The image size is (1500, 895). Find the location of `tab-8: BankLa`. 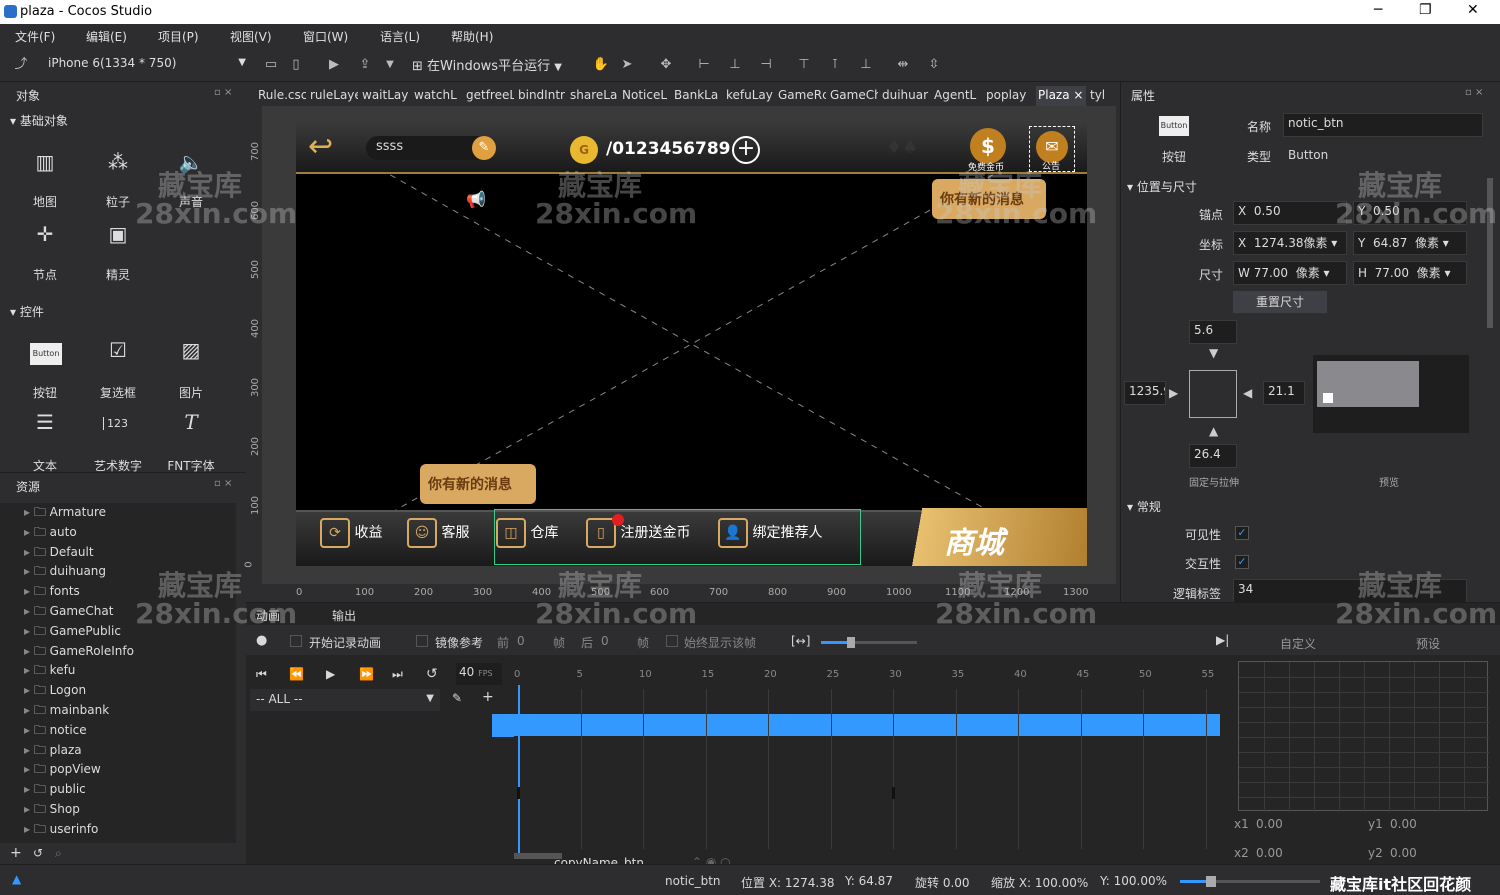

tab-8: BankLa is located at coordinates (697, 96).